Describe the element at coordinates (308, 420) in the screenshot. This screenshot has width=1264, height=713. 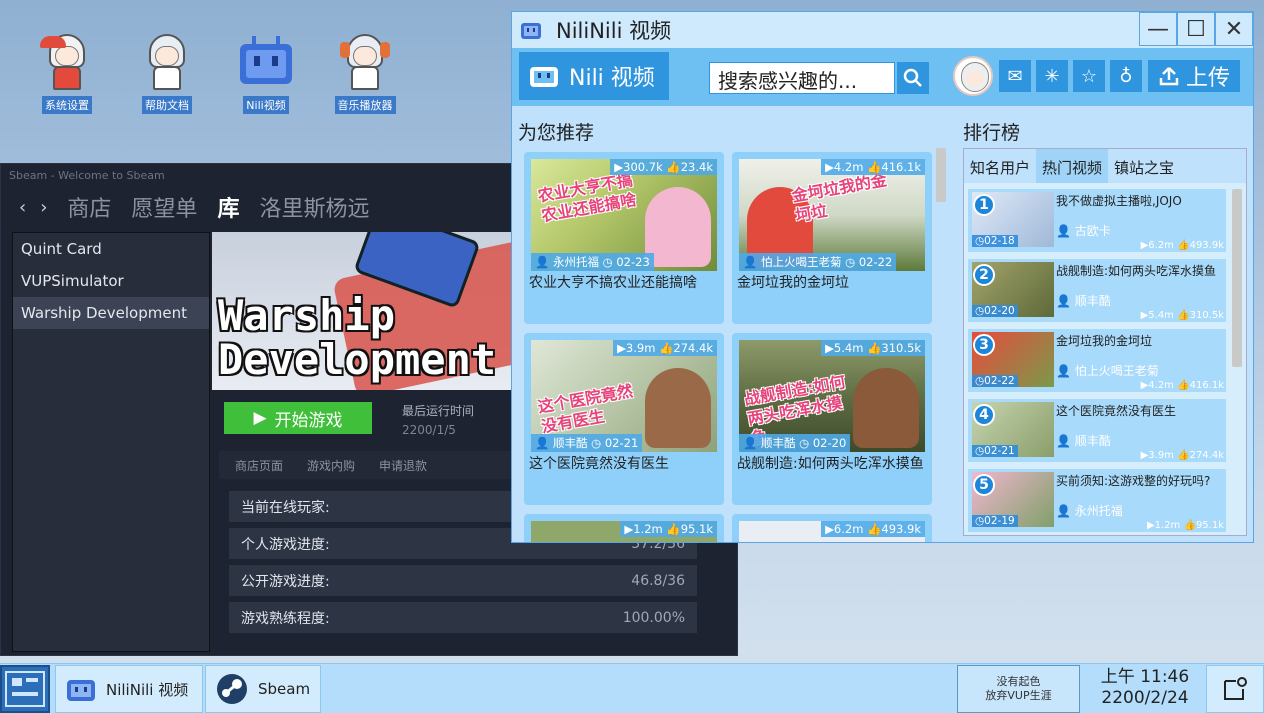
I see `play-label: 开始游戏` at that location.